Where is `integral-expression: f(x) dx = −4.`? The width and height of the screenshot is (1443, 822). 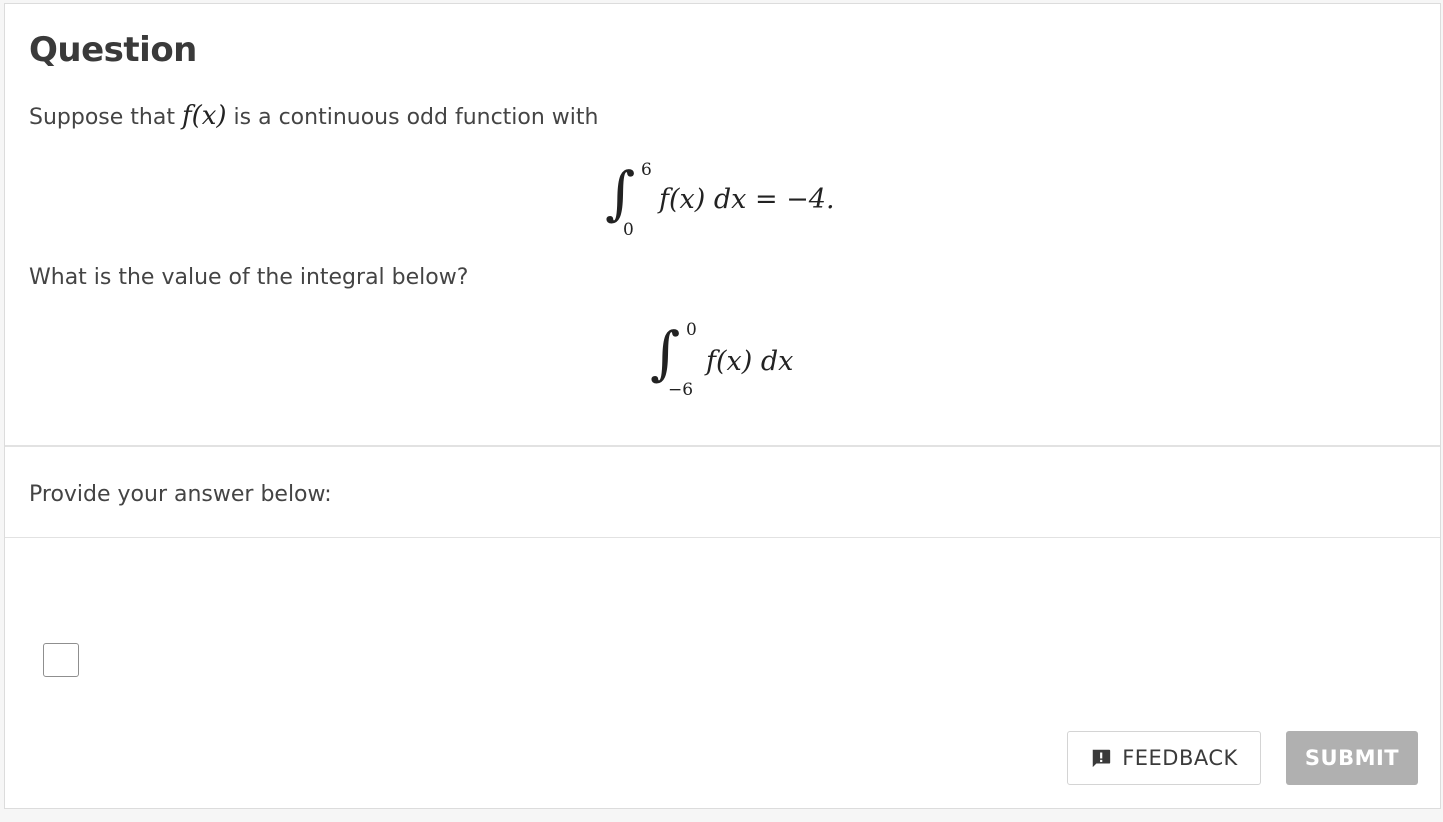 integral-expression: f(x) dx = −4. is located at coordinates (747, 199).